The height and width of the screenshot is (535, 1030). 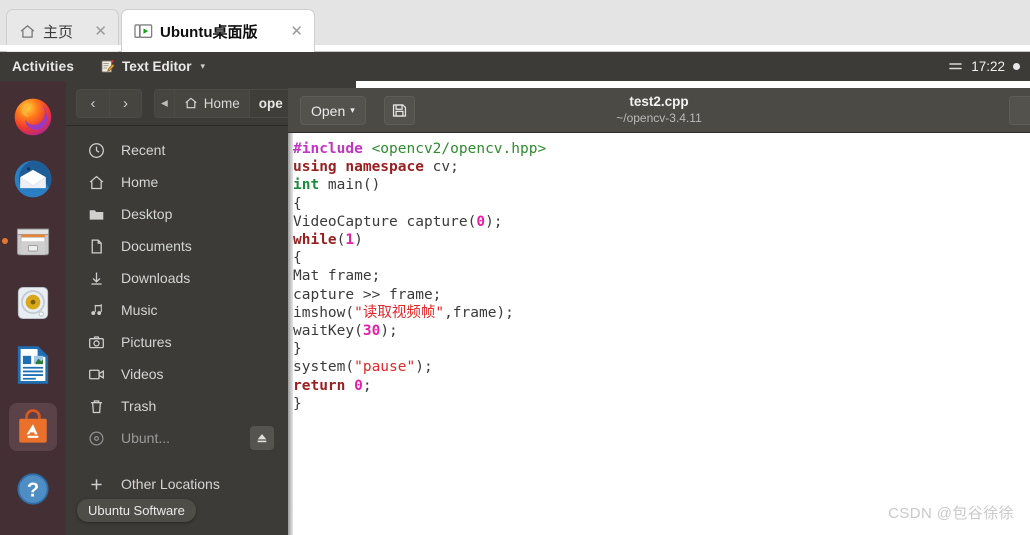 I want to click on code-line: capture >> frame;, so click(x=367, y=294).